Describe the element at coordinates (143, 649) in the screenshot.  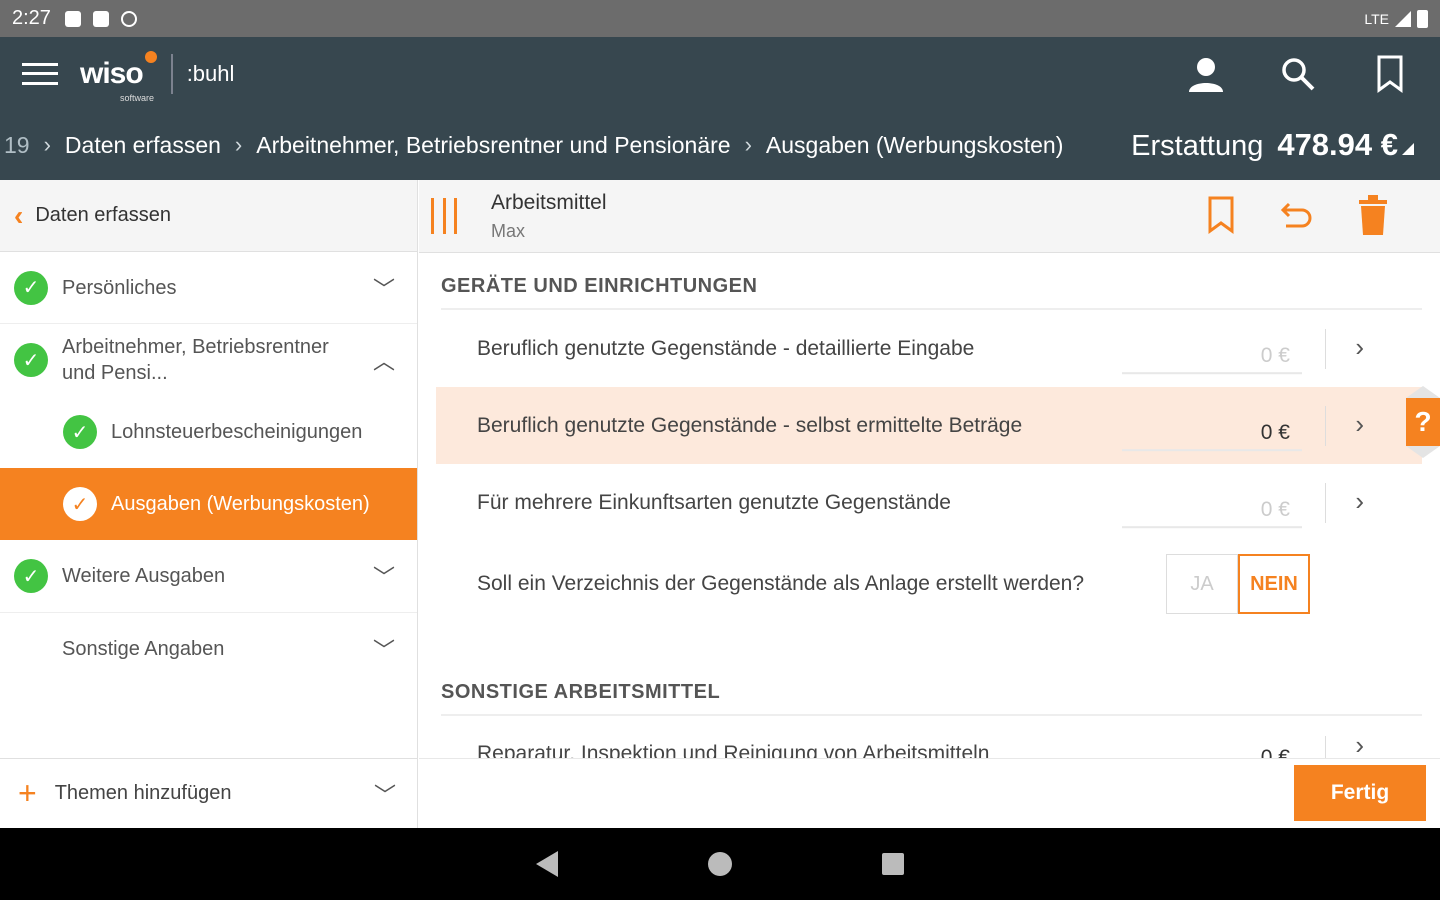
I see `sidebar-item-label: Sonstige Angaben` at that location.